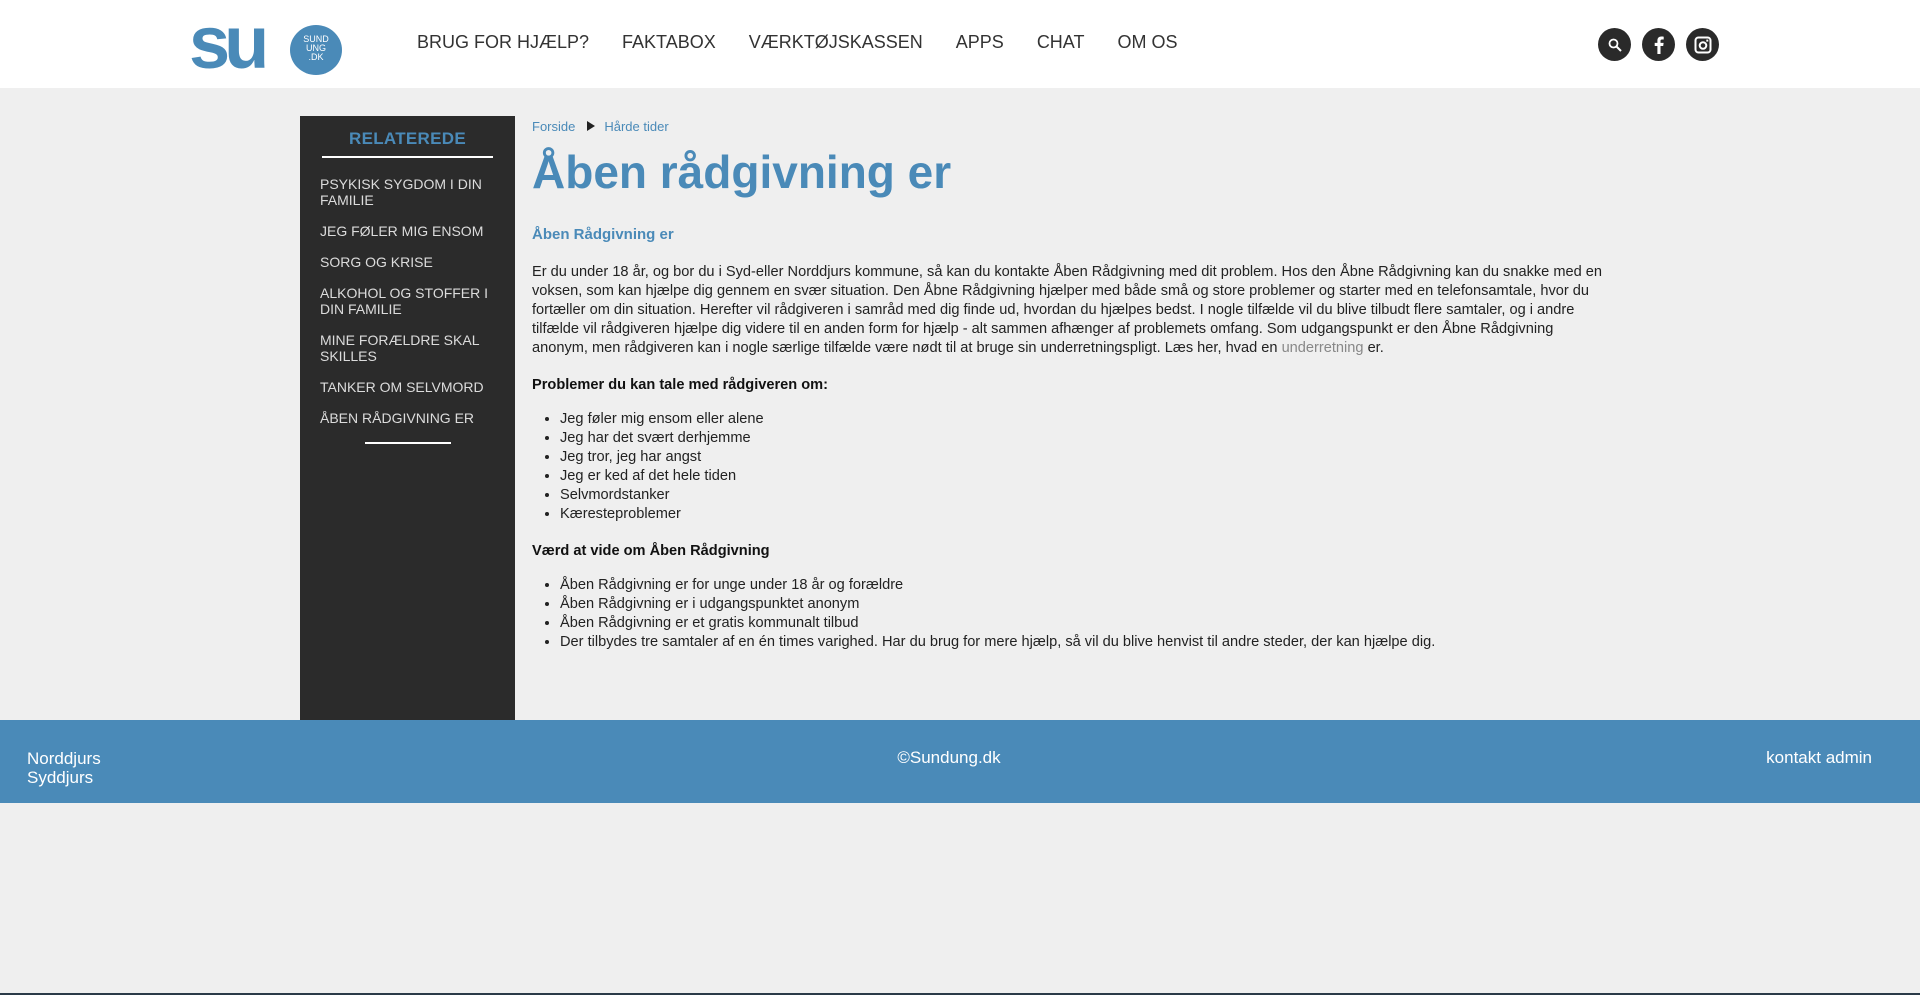 The width and height of the screenshot is (1920, 995). Describe the element at coordinates (229, 42) in the screenshot. I see `logo-mark: su` at that location.